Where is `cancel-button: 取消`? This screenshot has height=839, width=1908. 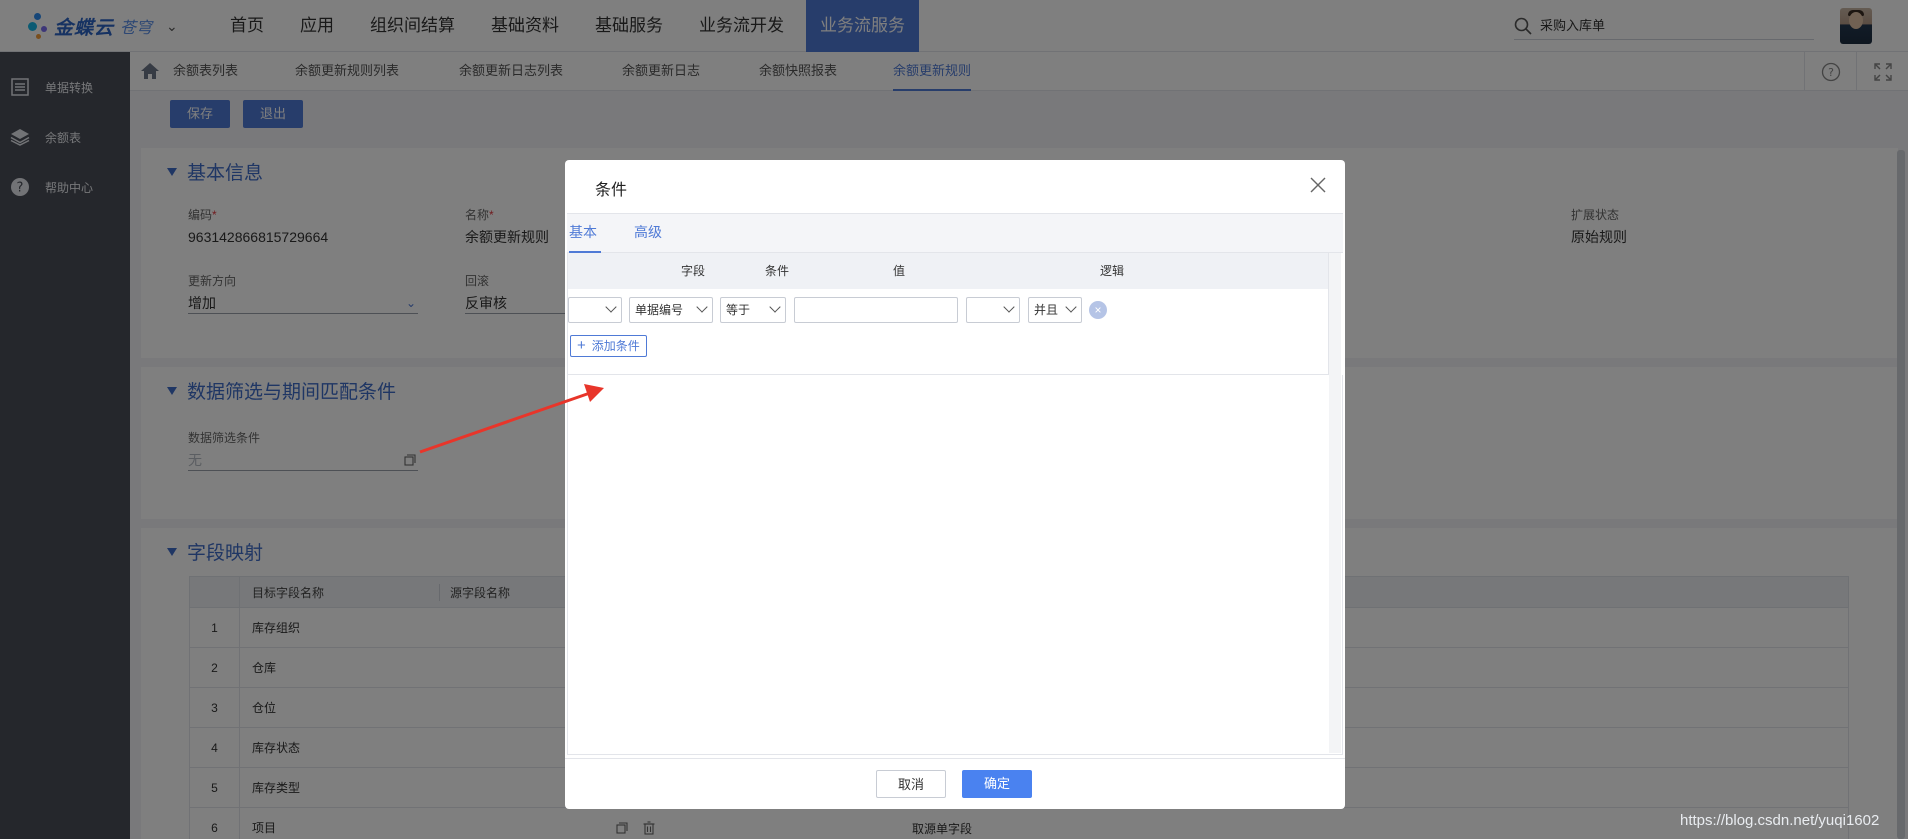
cancel-button: 取消 is located at coordinates (911, 784).